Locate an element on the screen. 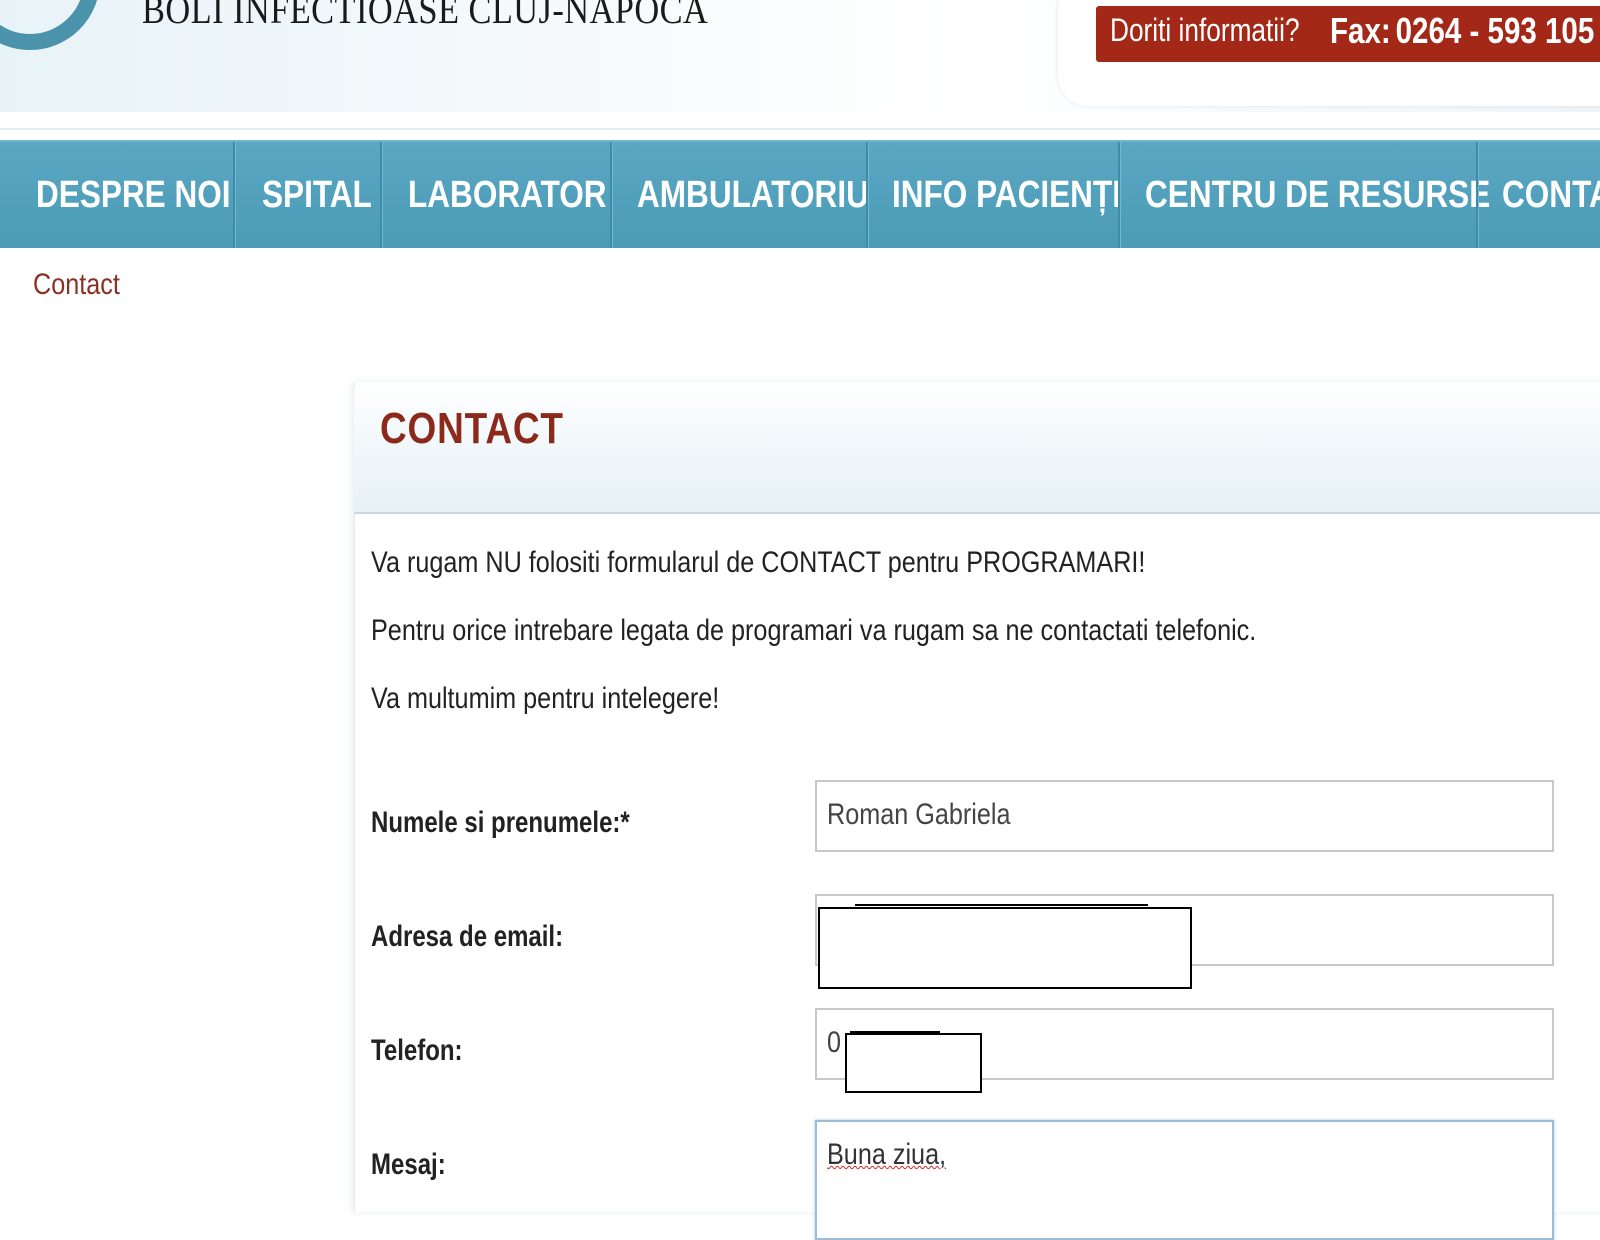  nav-item-spital: SPITAL is located at coordinates (328, 195).